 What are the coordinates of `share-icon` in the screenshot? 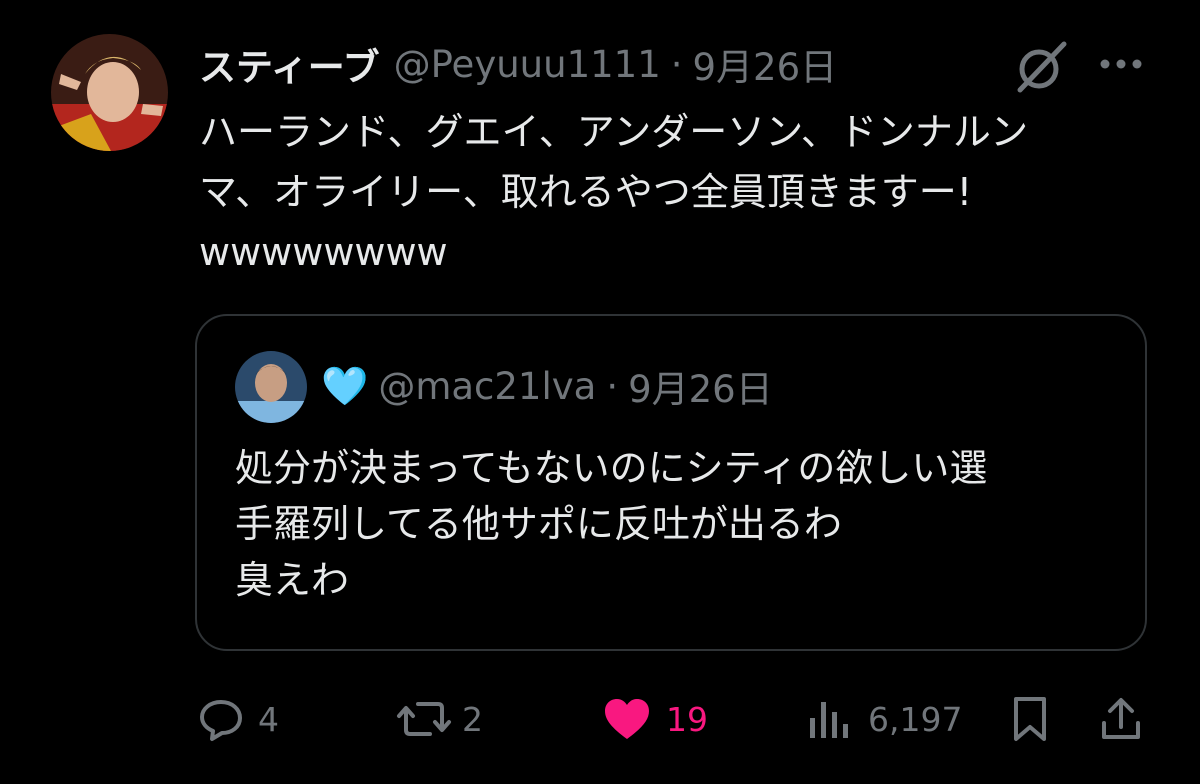 It's located at (1121, 719).